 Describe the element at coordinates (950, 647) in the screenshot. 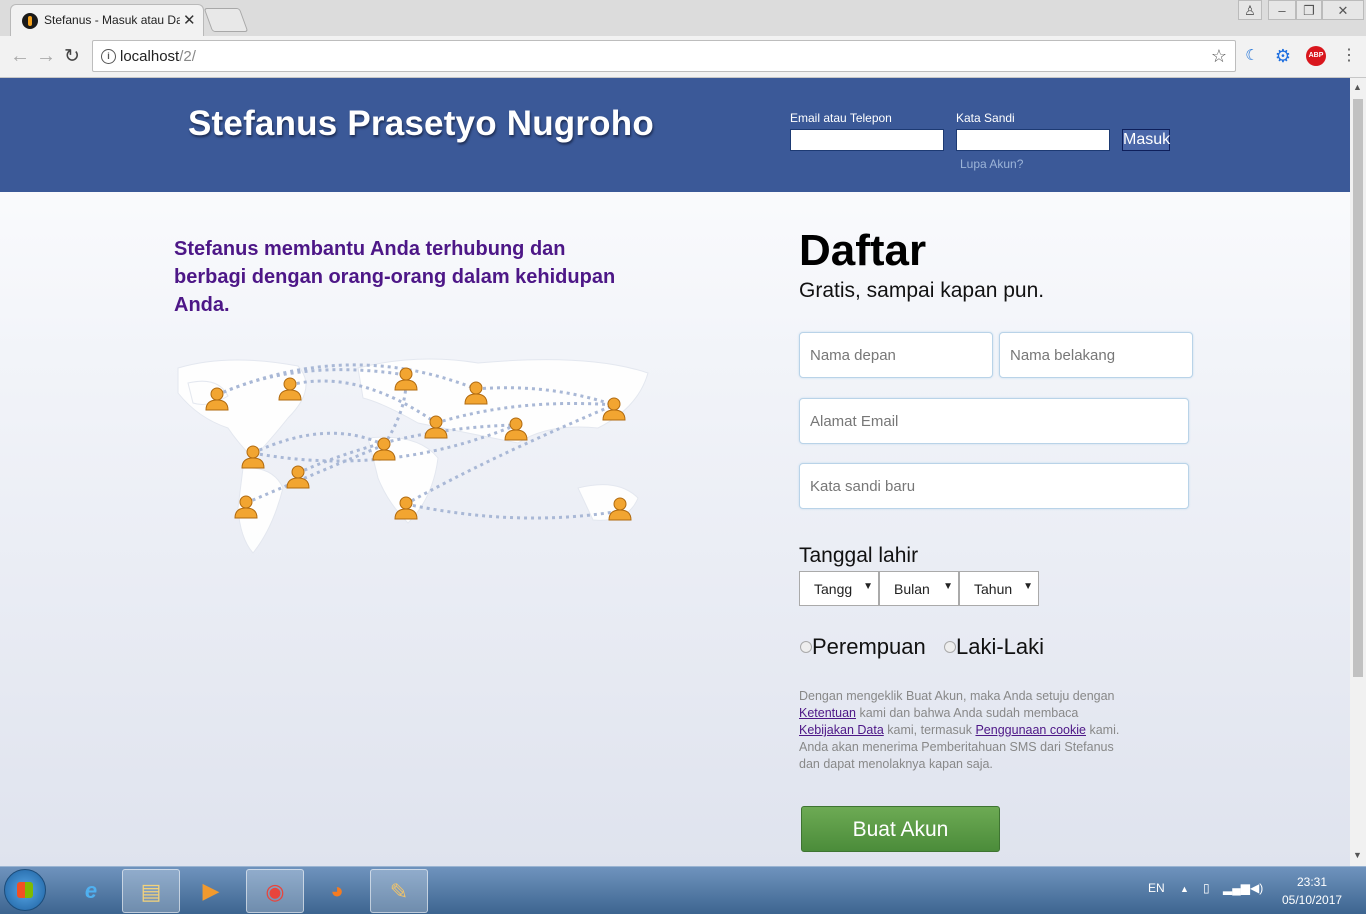

I see `gender-male-radio` at that location.